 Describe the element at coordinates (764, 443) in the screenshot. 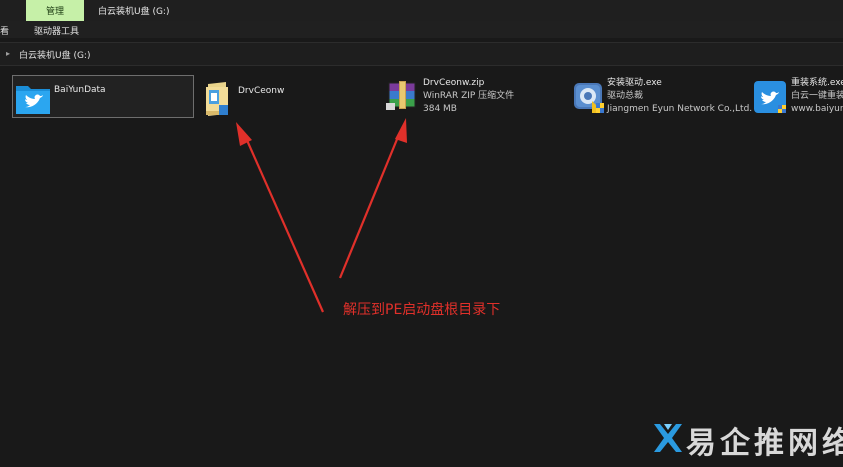

I see `watermark-text: 易企推网络` at that location.